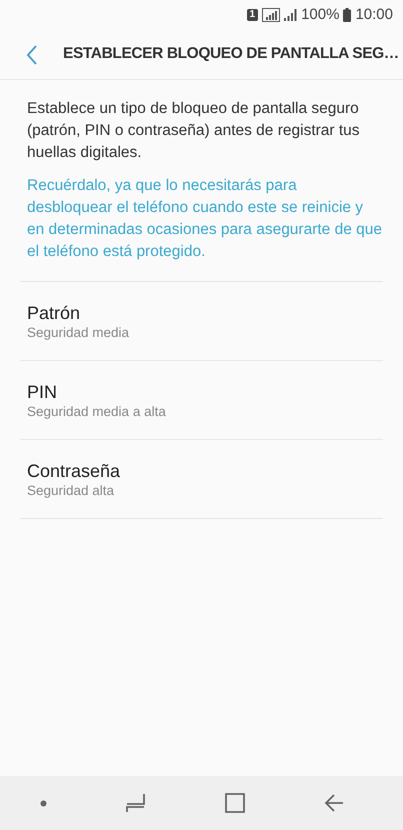 The image size is (403, 830). Describe the element at coordinates (374, 14) in the screenshot. I see `clock: 10:00` at that location.